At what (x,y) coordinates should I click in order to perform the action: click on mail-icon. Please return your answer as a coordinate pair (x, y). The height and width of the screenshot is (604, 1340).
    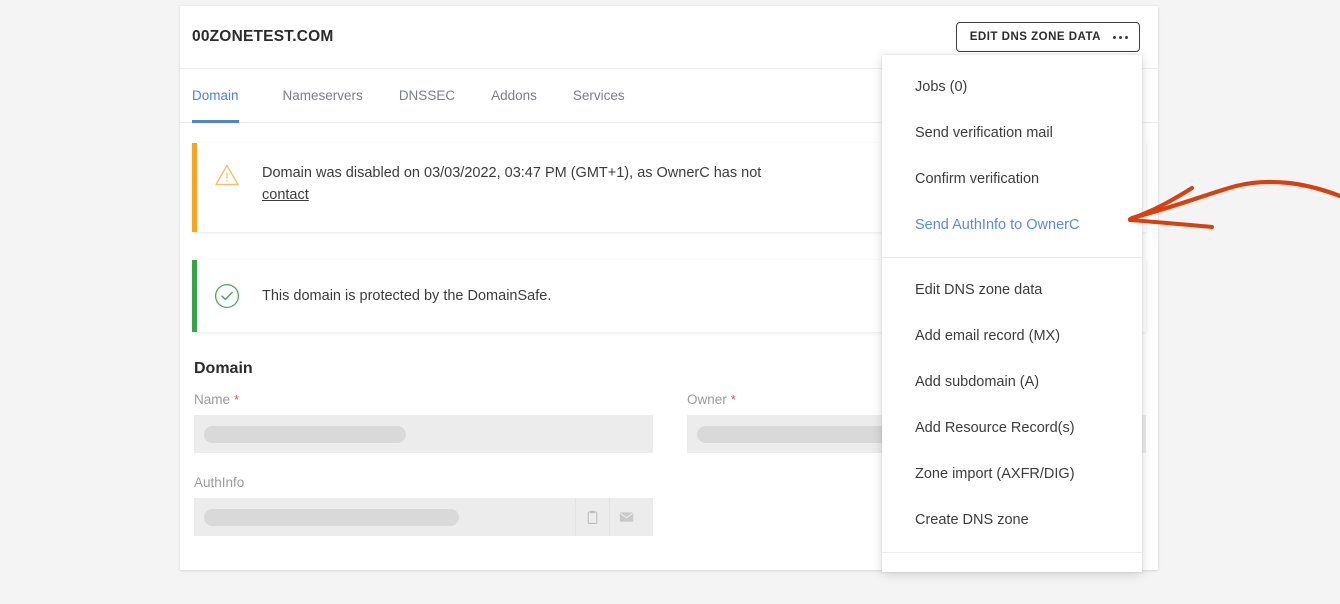
    Looking at the image, I should click on (626, 517).